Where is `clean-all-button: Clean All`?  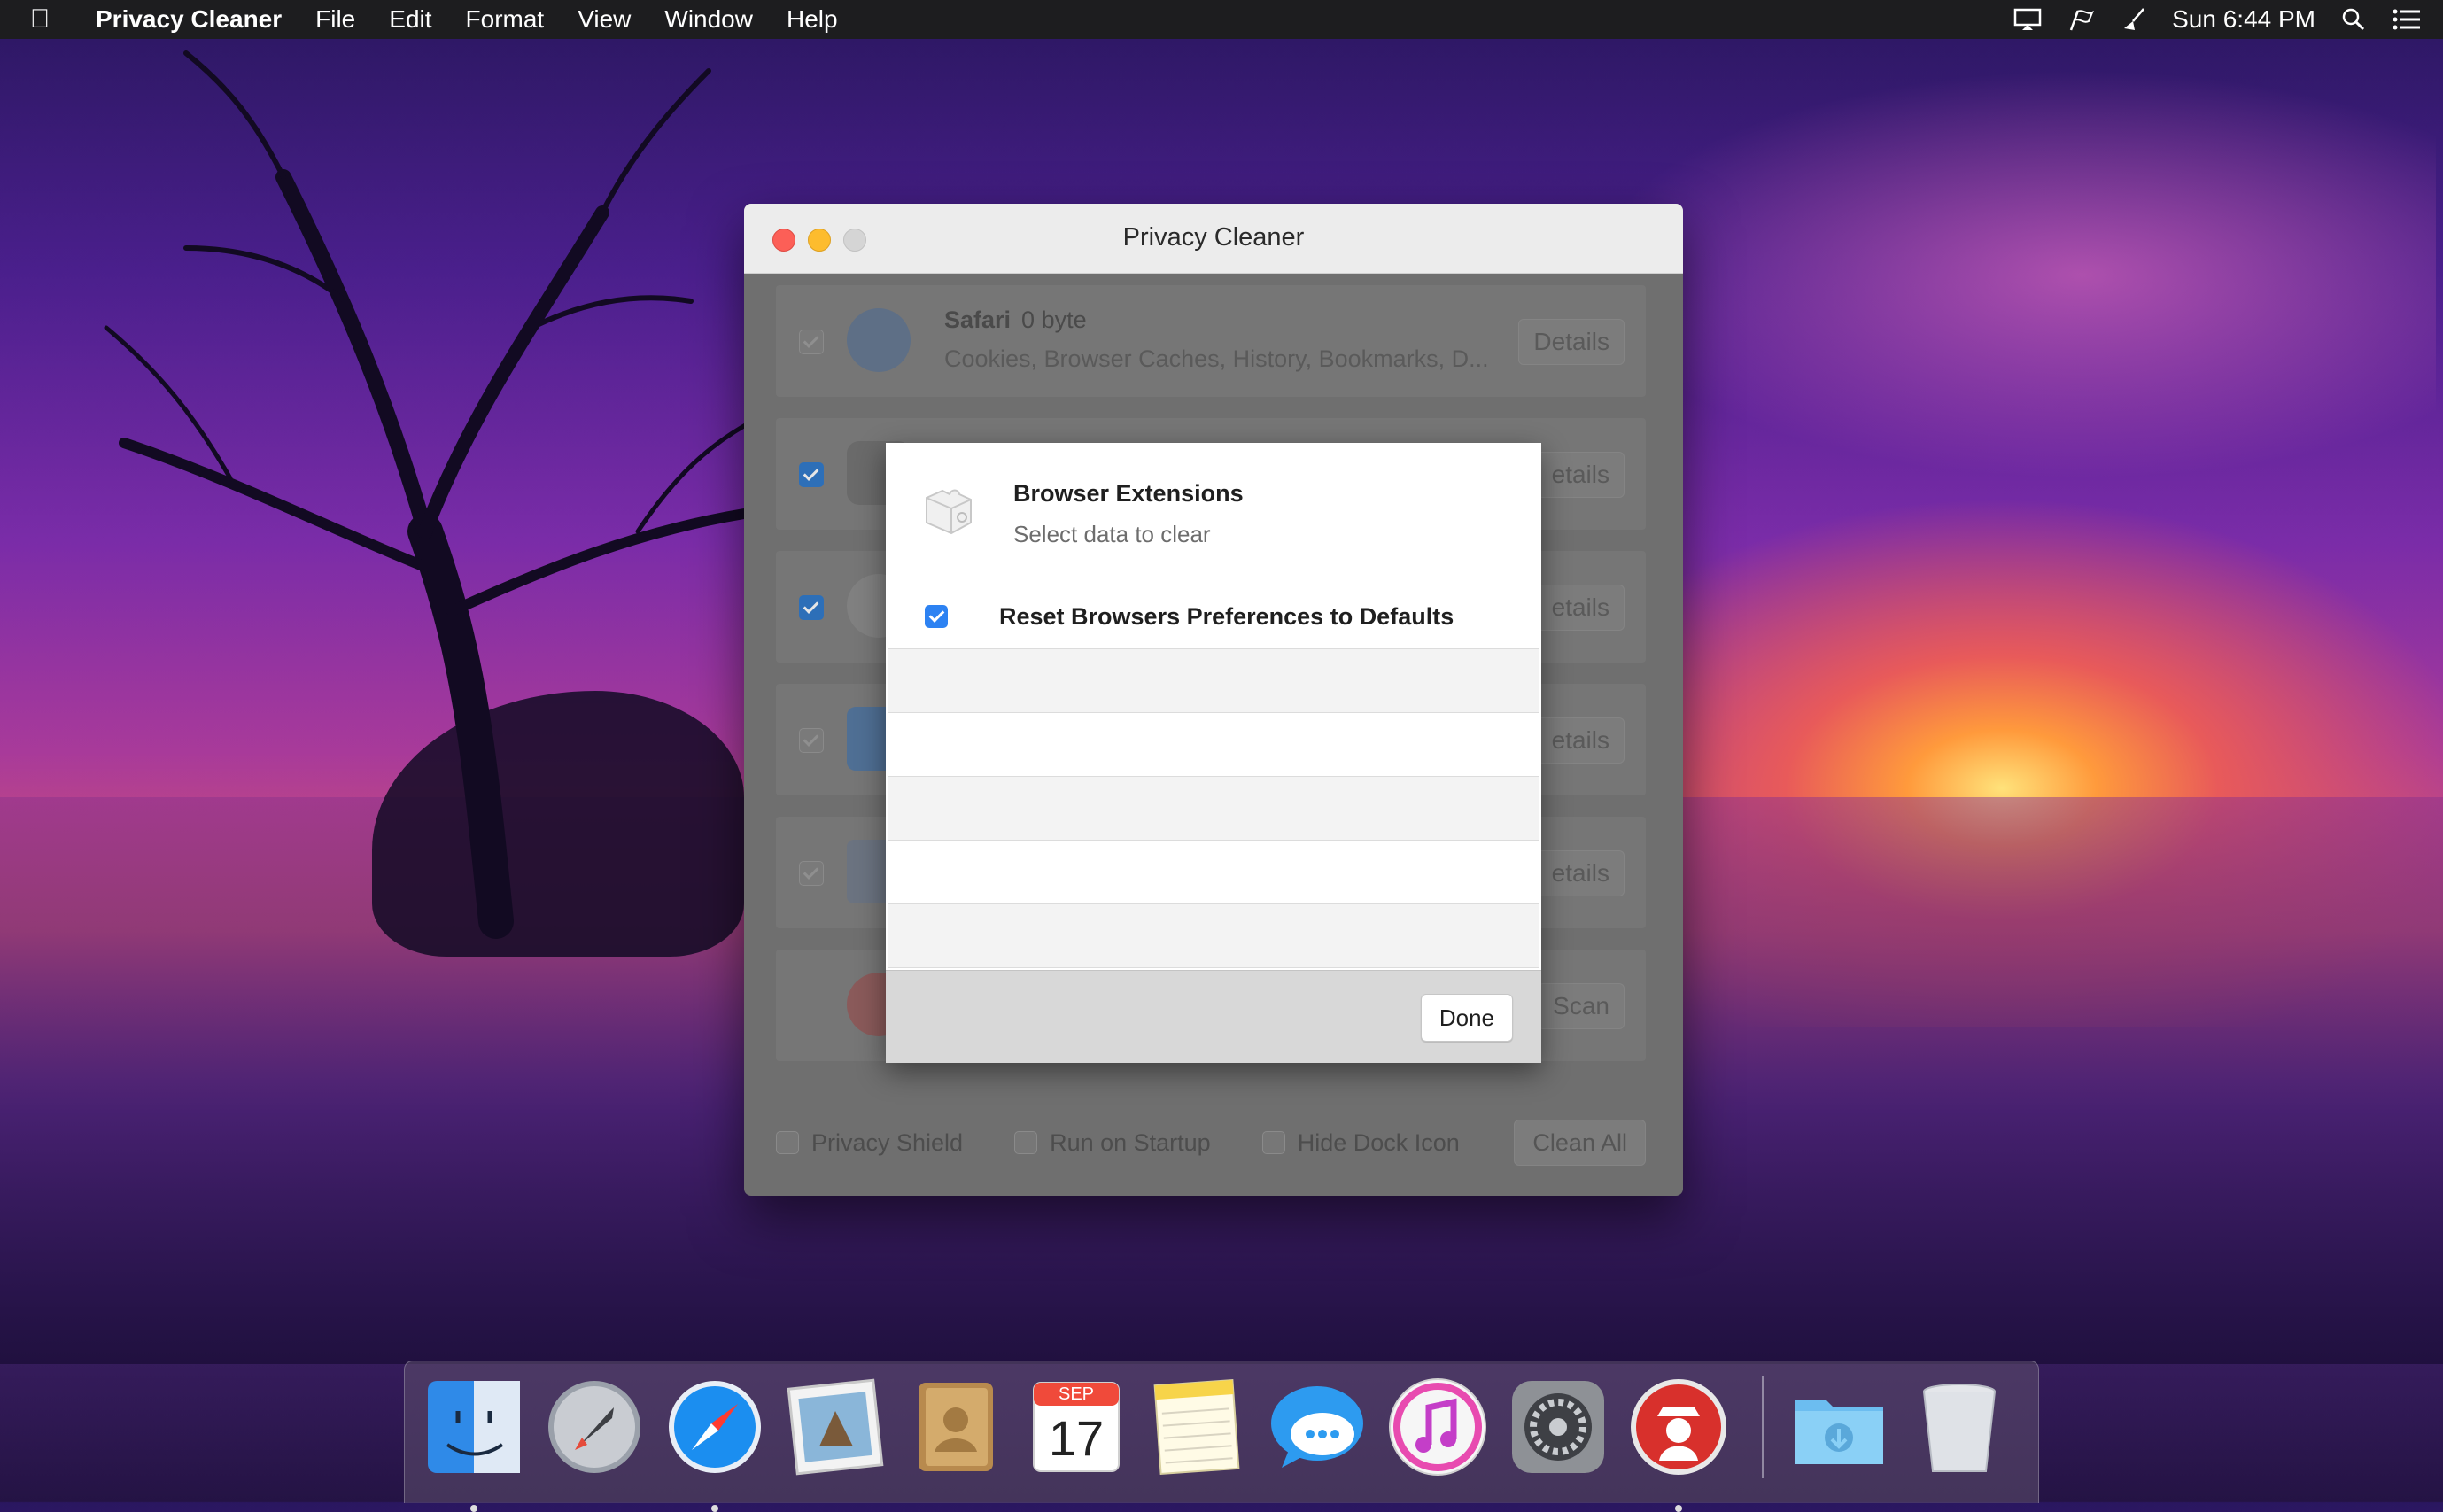
clean-all-button: Clean All is located at coordinates (1580, 1143).